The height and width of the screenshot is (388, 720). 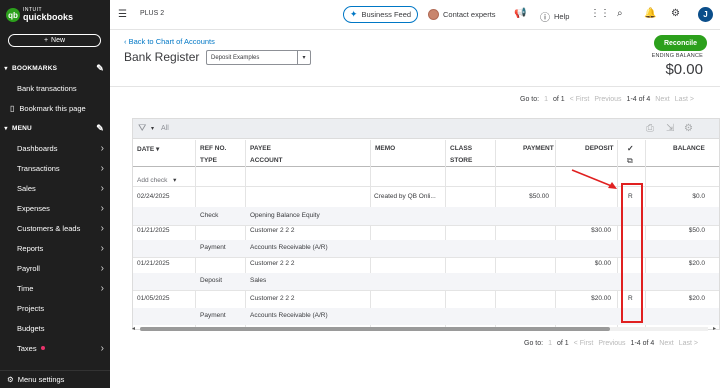 I want to click on column-header-memo: MEMO, so click(x=385, y=148).